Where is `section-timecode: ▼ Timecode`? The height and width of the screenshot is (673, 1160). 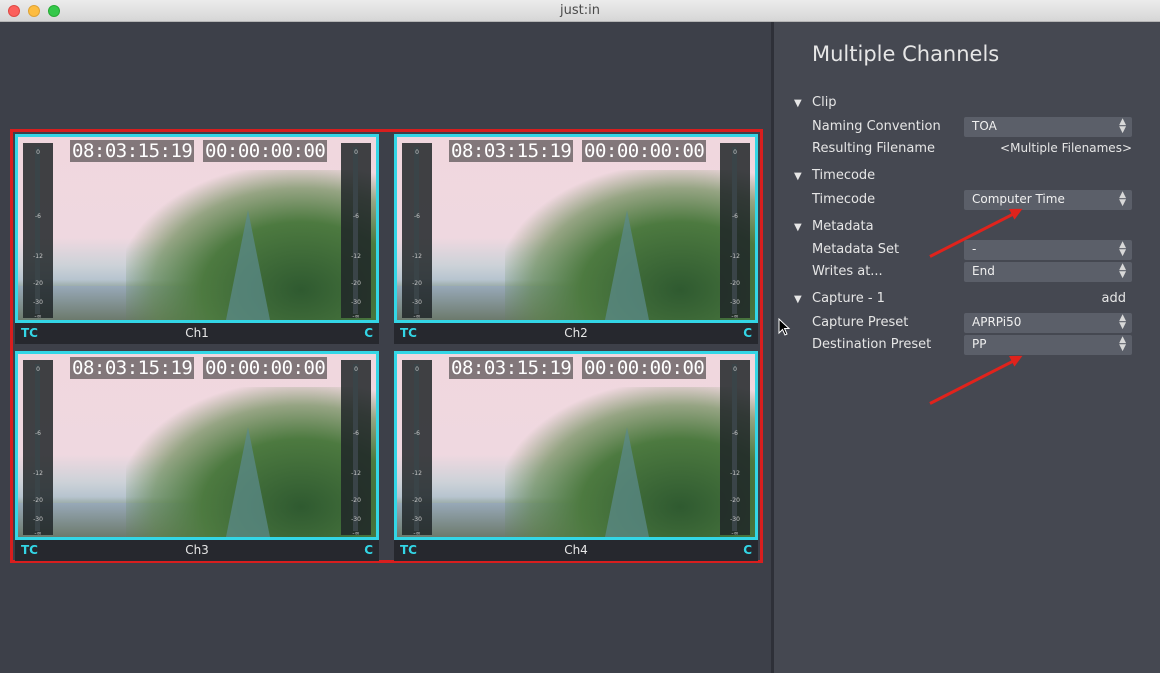
section-timecode: ▼ Timecode is located at coordinates (834, 175).